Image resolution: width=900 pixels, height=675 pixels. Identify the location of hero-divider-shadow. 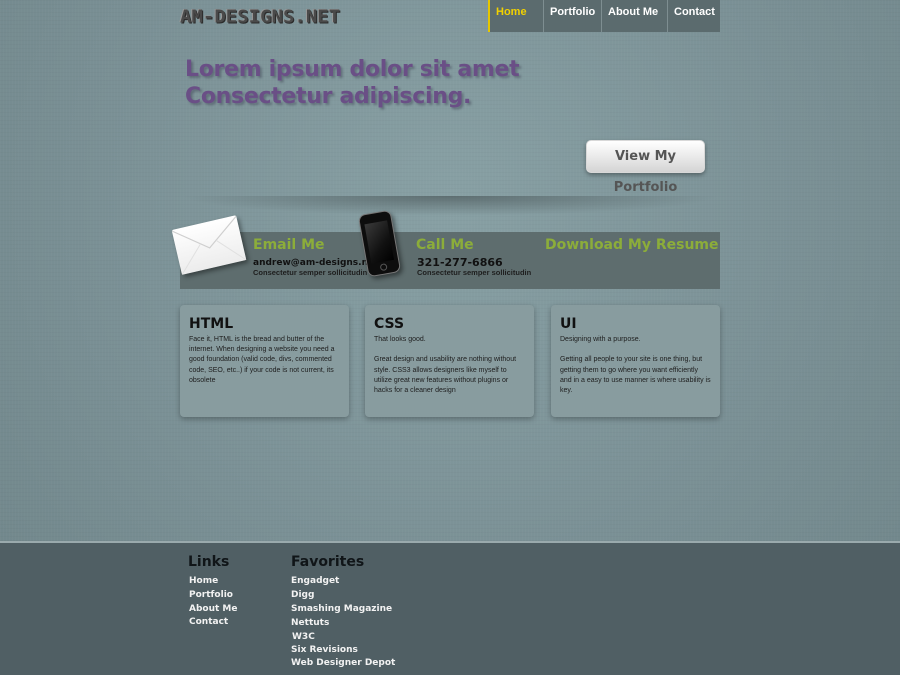
(450, 206).